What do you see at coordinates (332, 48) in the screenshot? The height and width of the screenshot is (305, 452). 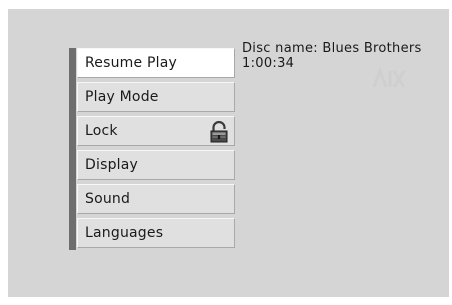 I see `disc-name-text: Disc name: Blues Brothers` at bounding box center [332, 48].